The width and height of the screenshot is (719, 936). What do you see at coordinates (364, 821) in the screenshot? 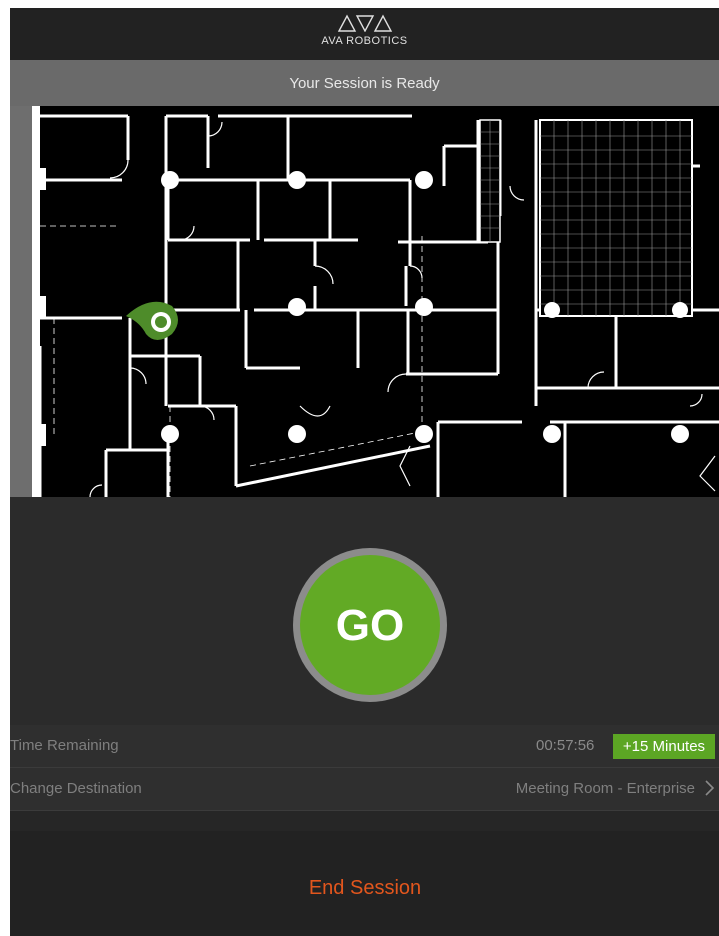
I see `section-divider` at bounding box center [364, 821].